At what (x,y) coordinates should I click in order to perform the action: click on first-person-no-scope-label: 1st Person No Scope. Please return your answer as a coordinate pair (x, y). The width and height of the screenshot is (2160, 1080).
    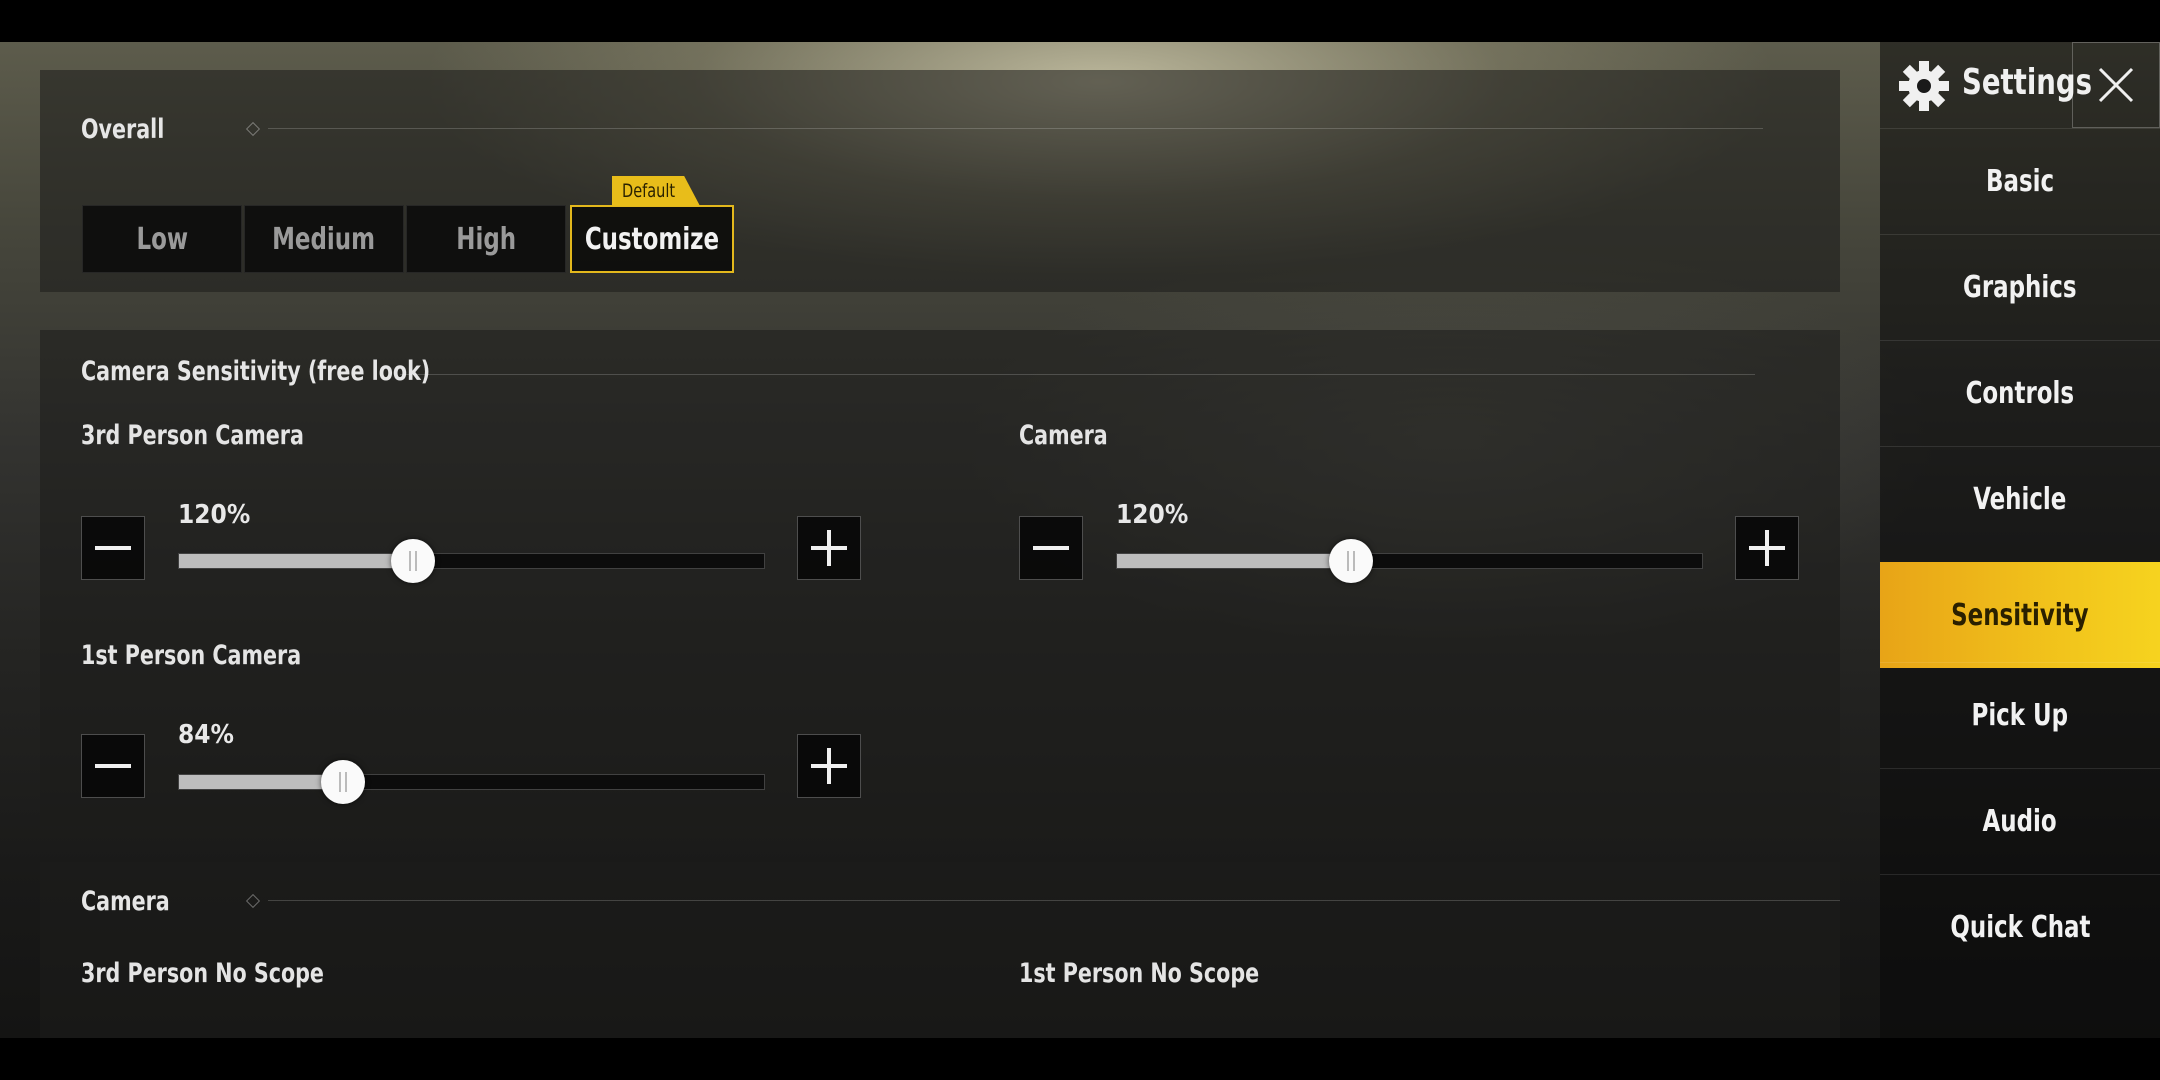
    Looking at the image, I should click on (1139, 973).